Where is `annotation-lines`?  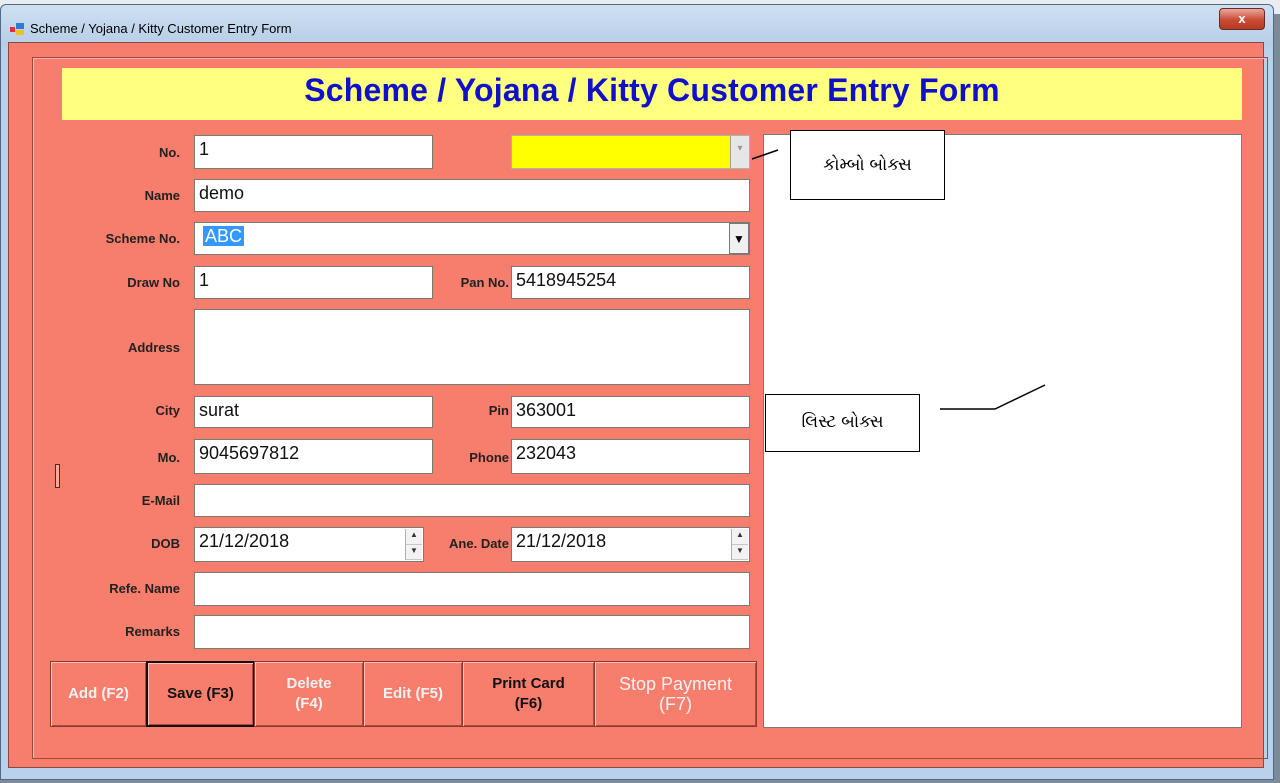 annotation-lines is located at coordinates (898, 279).